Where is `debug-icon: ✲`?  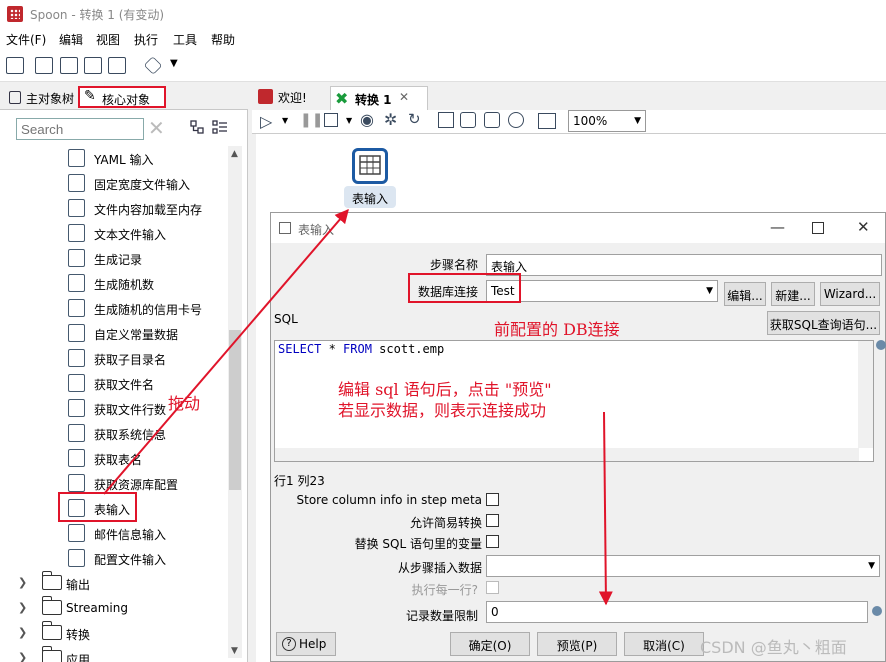
debug-icon: ✲ is located at coordinates (390, 119).